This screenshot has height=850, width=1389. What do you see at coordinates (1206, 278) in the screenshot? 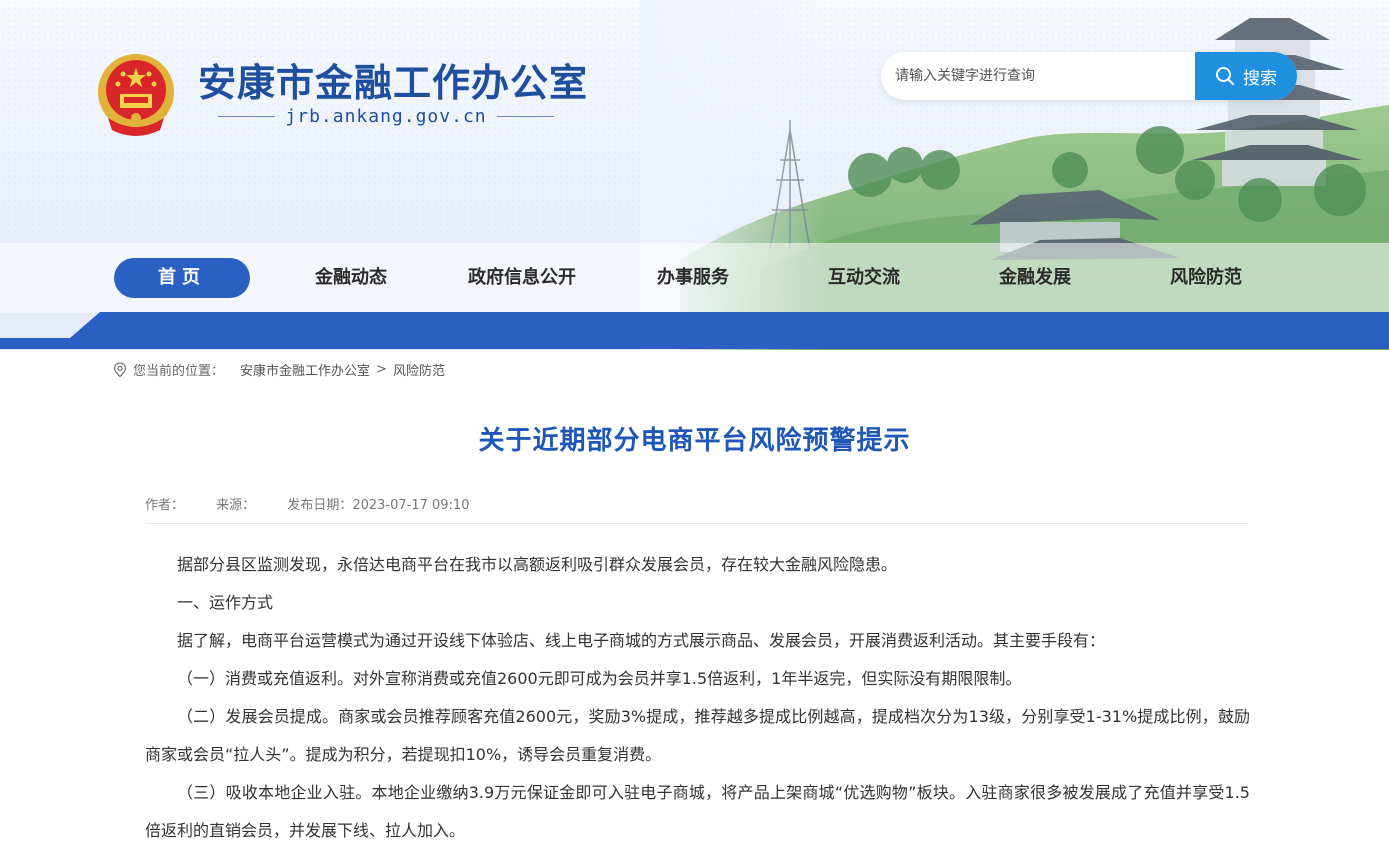
I see `nav-item-risk-prevention: 风险防范` at bounding box center [1206, 278].